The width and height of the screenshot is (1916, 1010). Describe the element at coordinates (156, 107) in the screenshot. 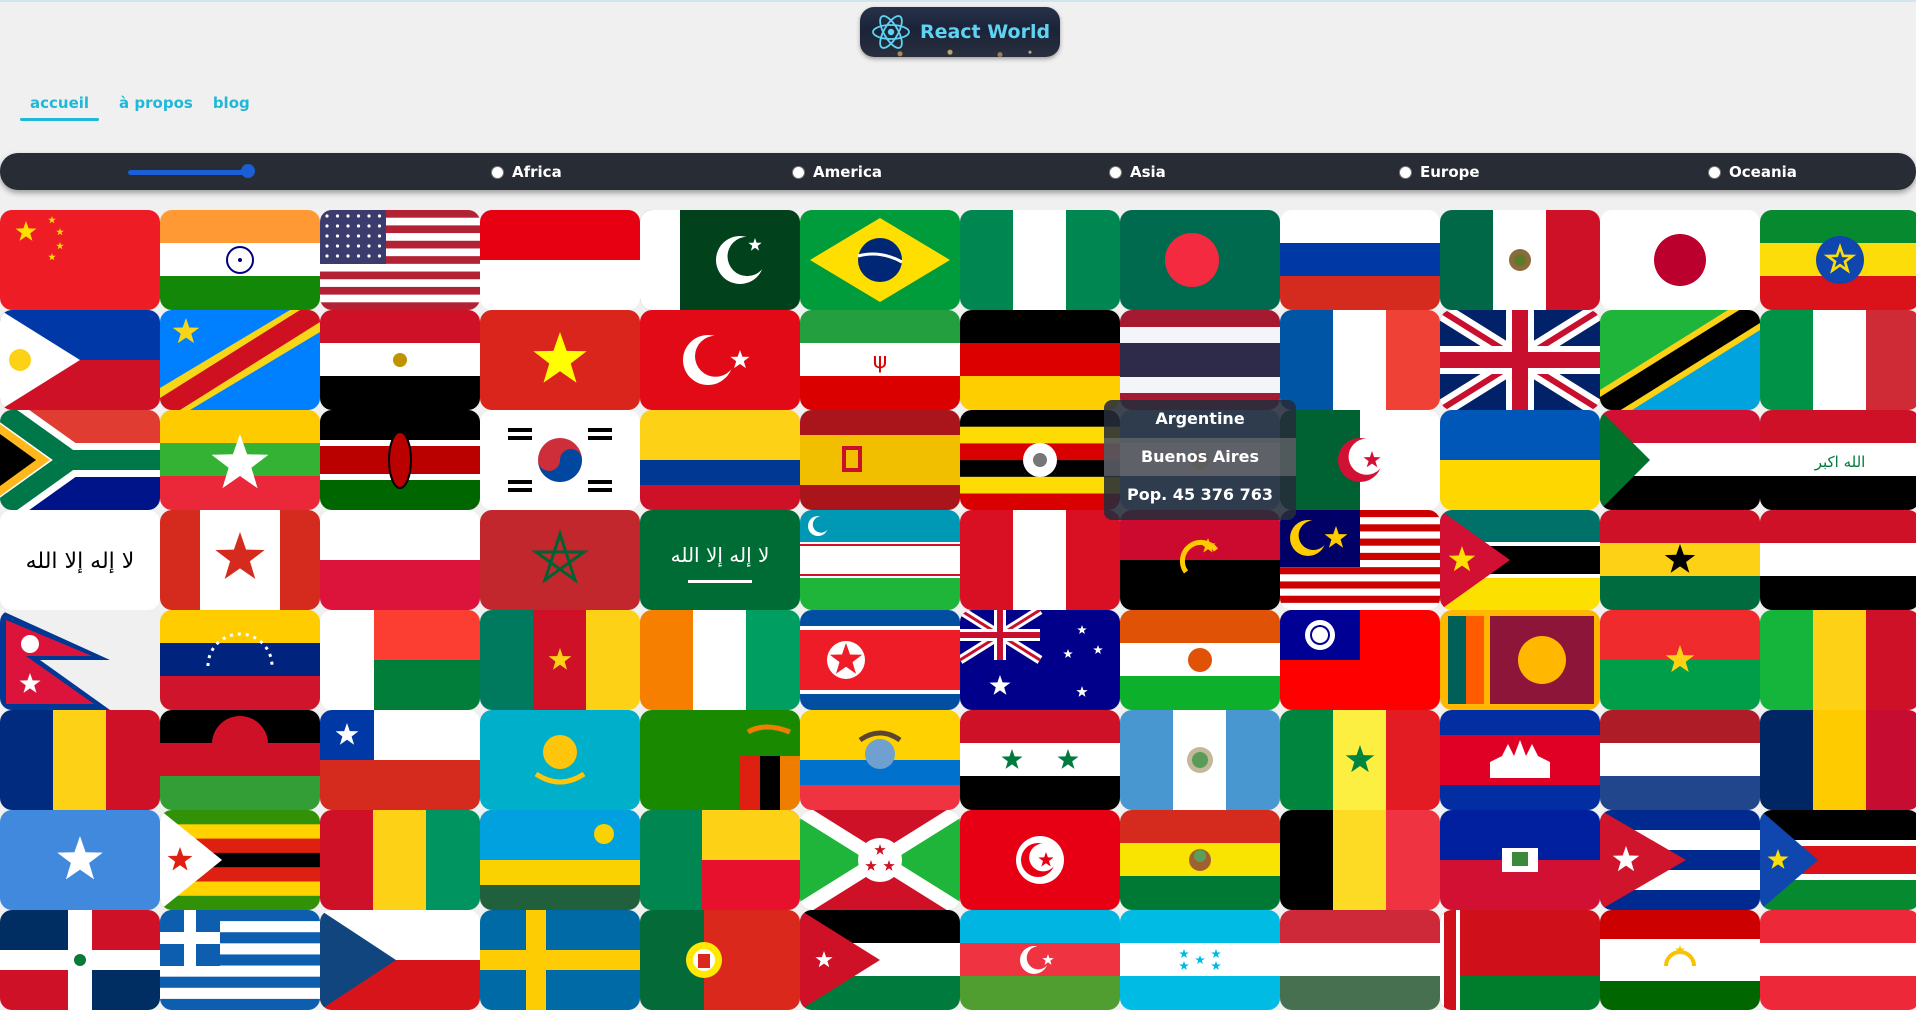

I see `nav-about: à propos` at that location.